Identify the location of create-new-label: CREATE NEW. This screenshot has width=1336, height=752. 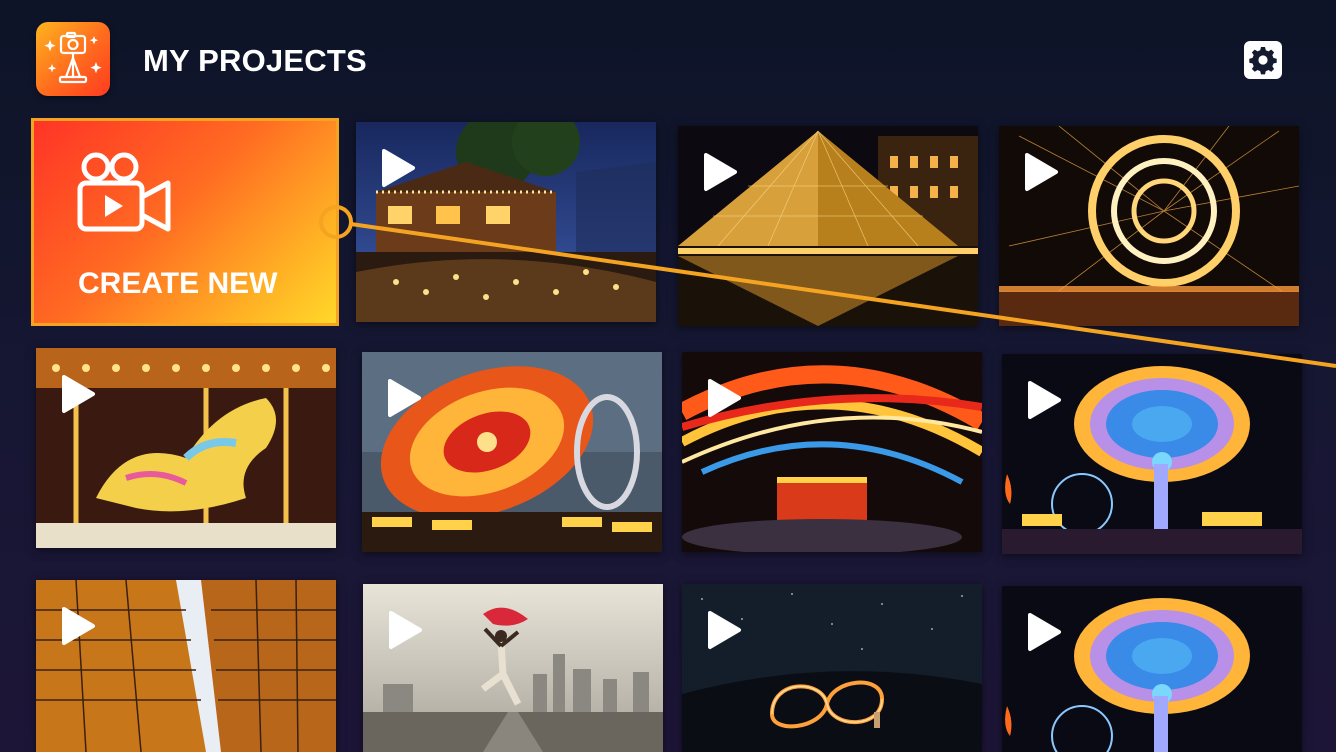
(178, 283).